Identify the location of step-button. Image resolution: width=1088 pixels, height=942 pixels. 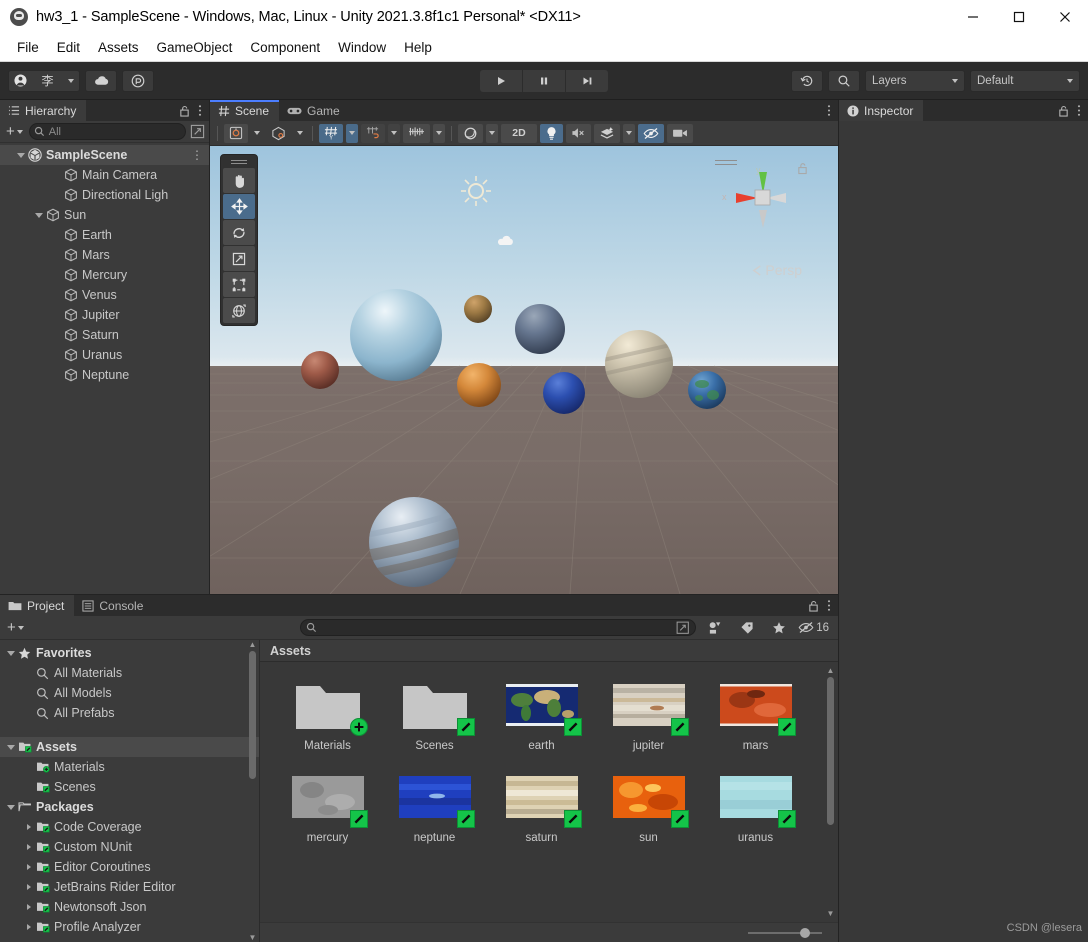
(587, 80).